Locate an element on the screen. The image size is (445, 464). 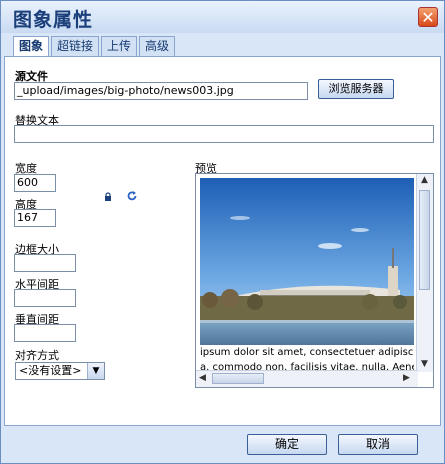
source-url-input: _upload/images/big-photo/news003.jpg is located at coordinates (161, 91).